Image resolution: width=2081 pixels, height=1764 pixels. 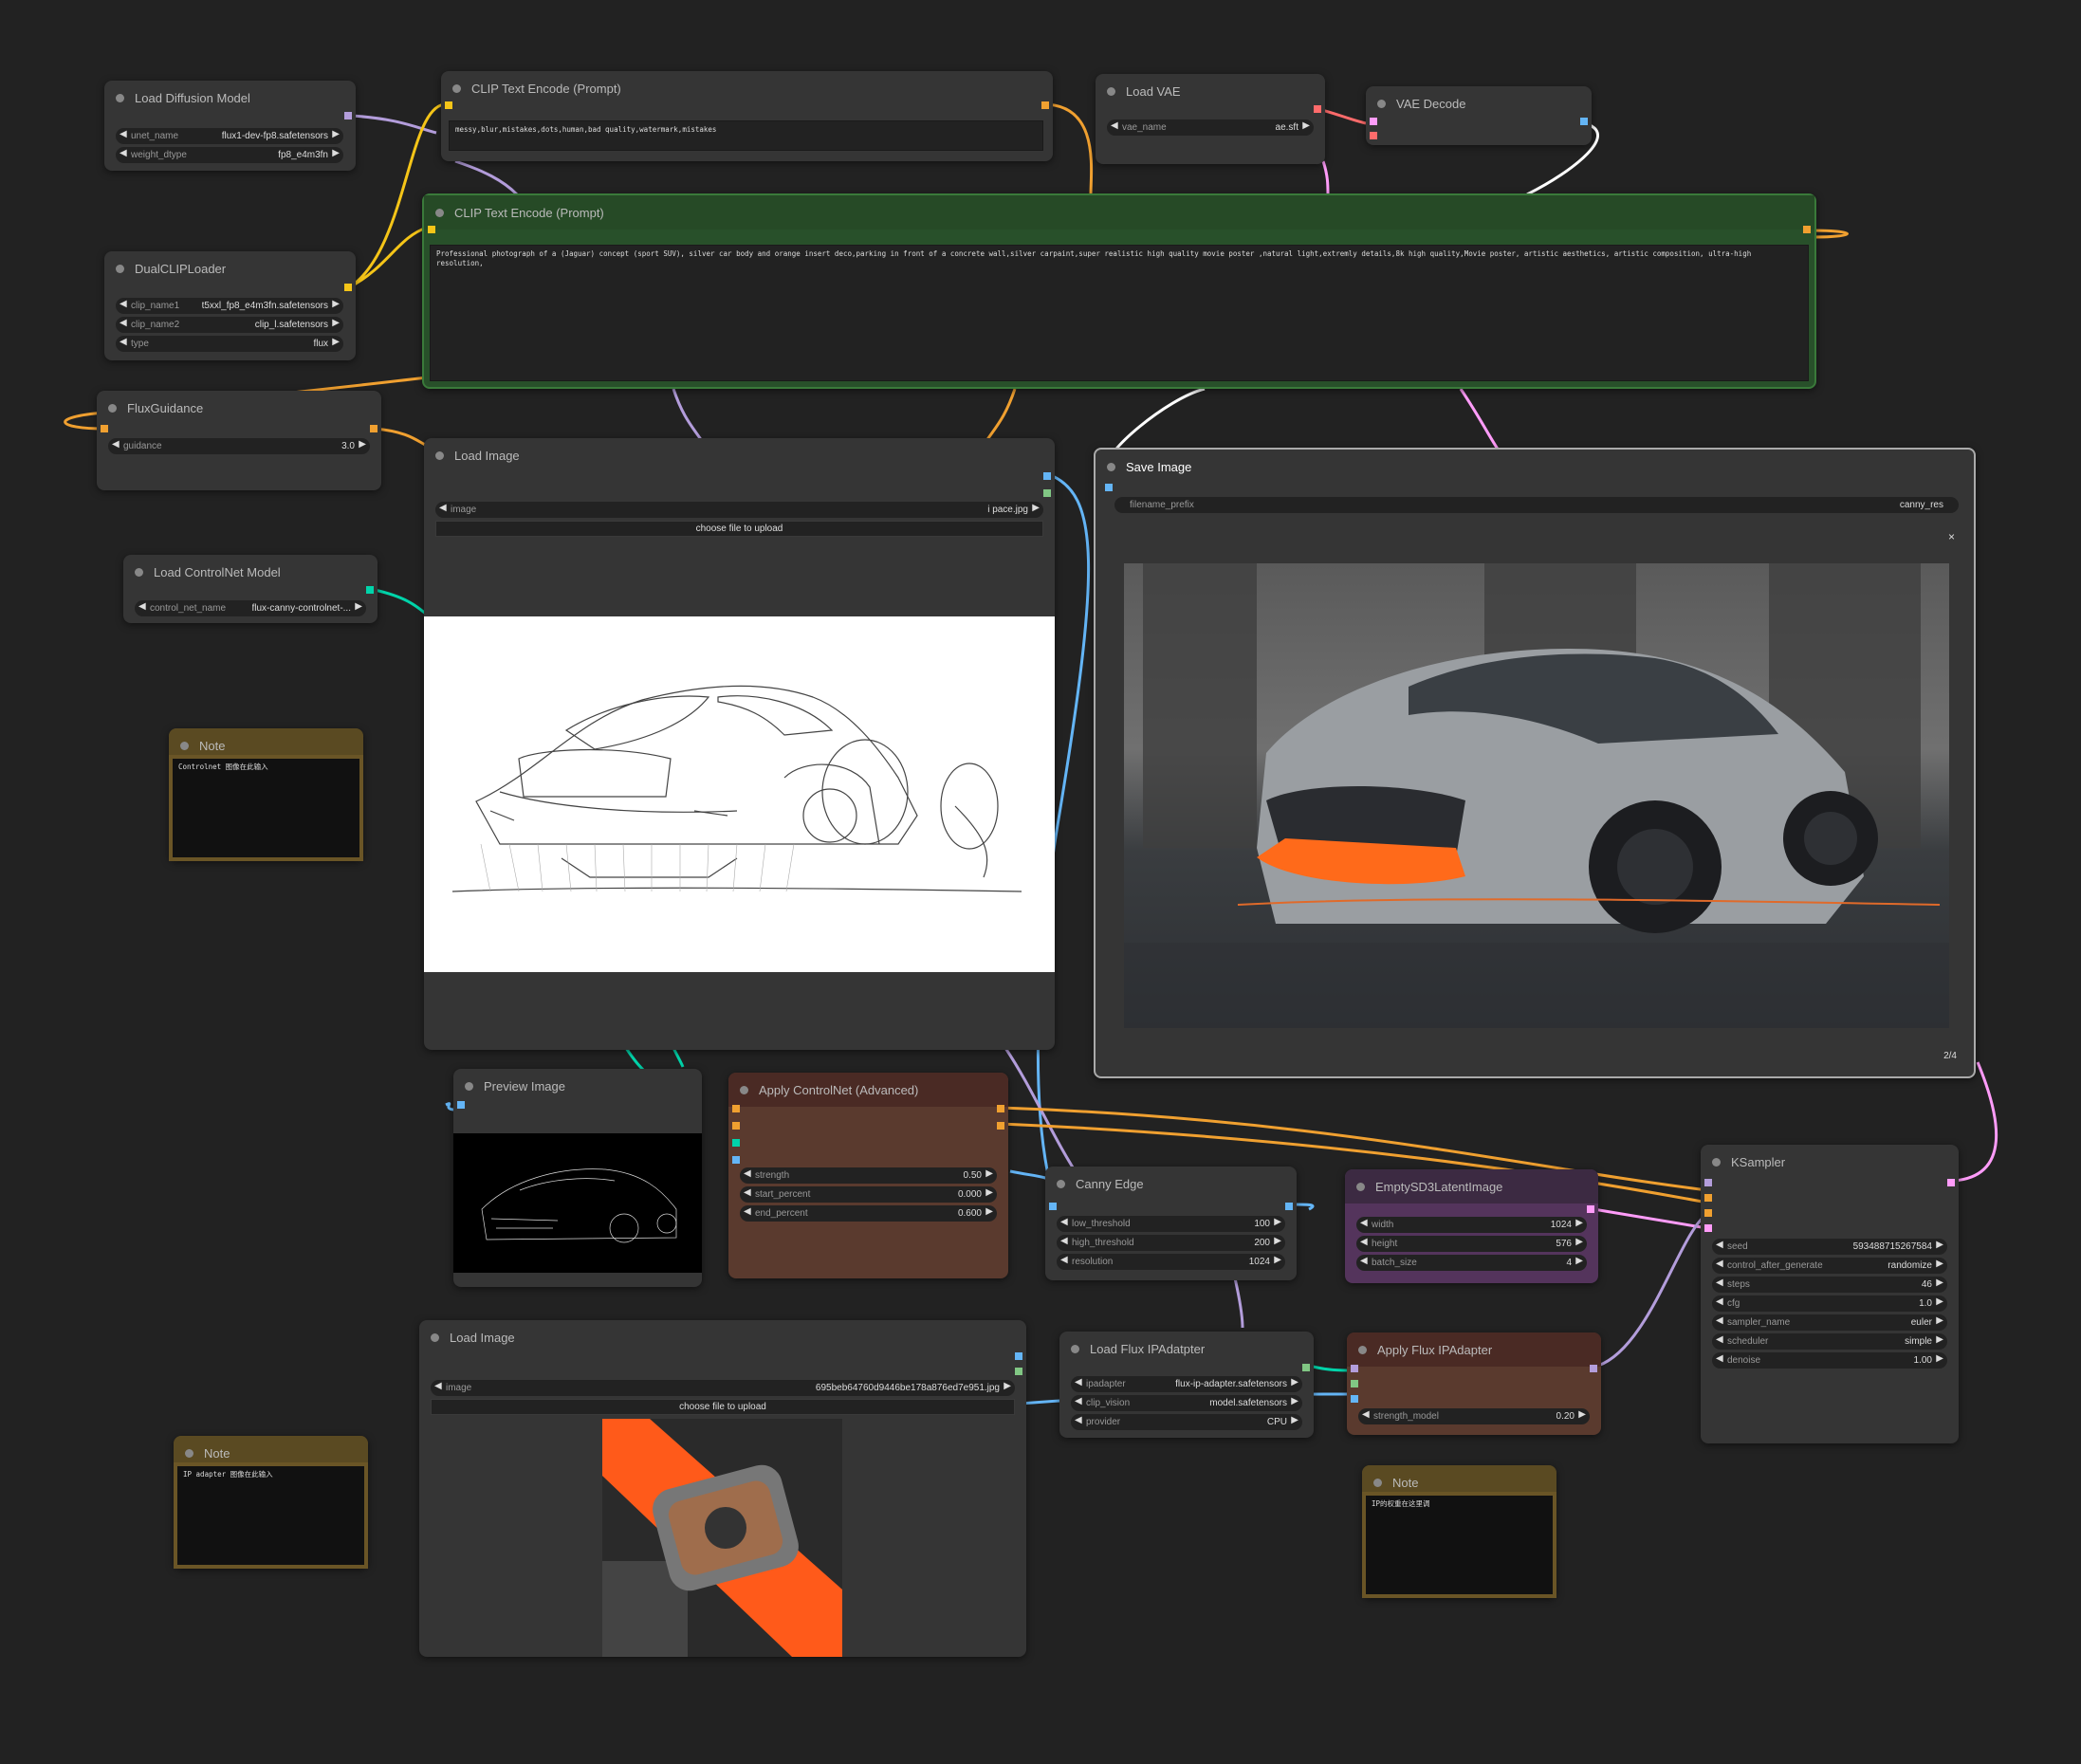 What do you see at coordinates (577, 1178) in the screenshot?
I see `node-preview-image: Preview Image` at bounding box center [577, 1178].